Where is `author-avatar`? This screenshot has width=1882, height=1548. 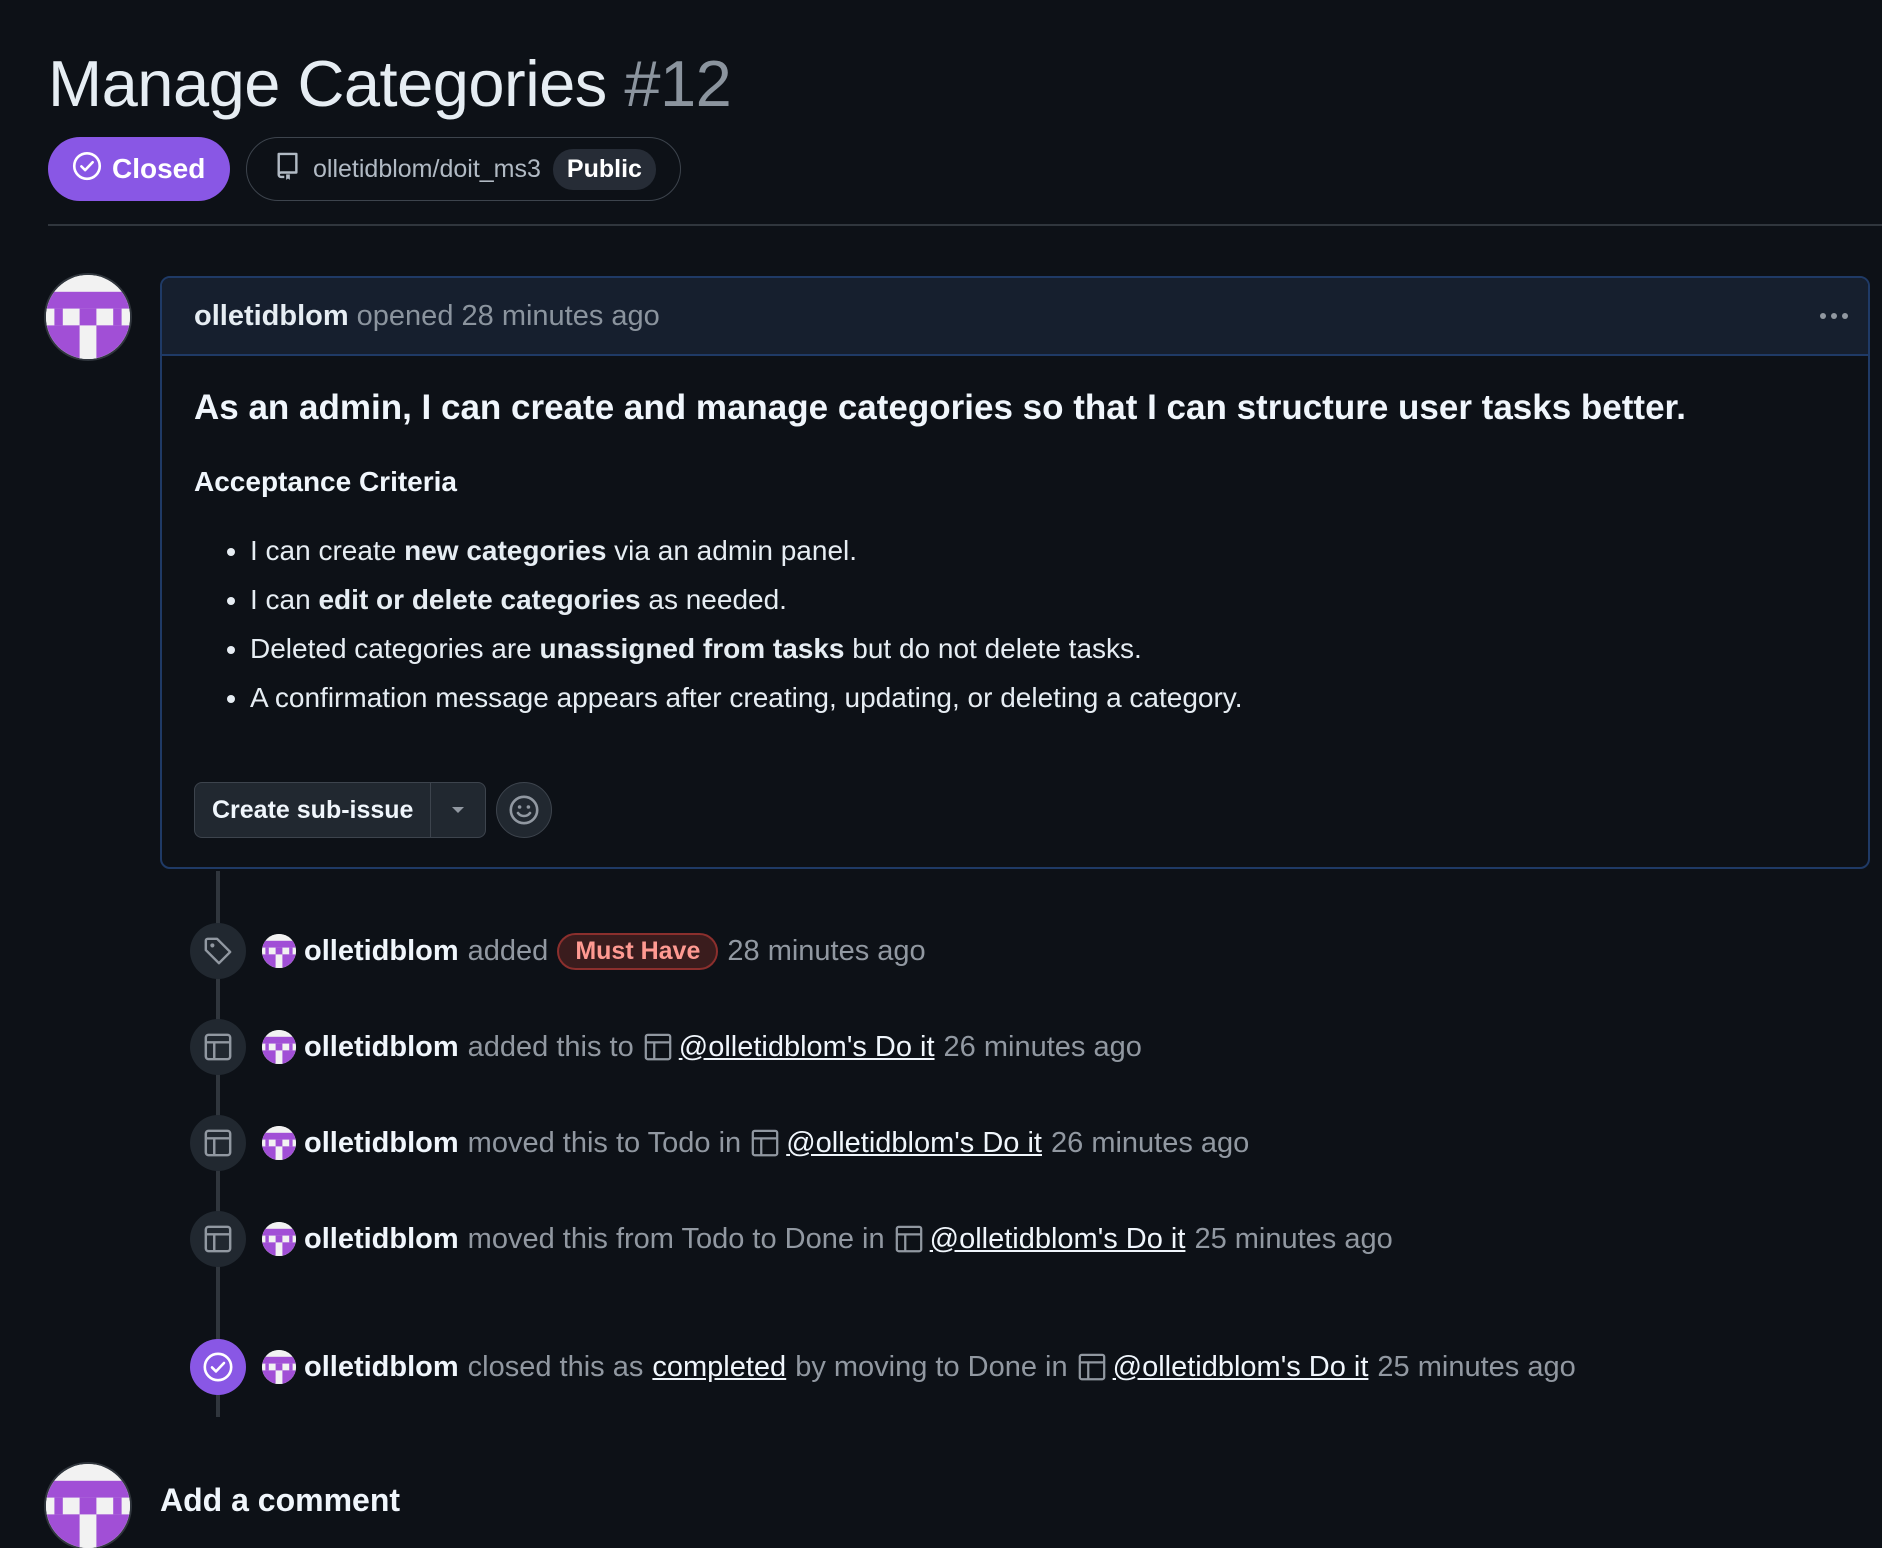
author-avatar is located at coordinates (88, 317).